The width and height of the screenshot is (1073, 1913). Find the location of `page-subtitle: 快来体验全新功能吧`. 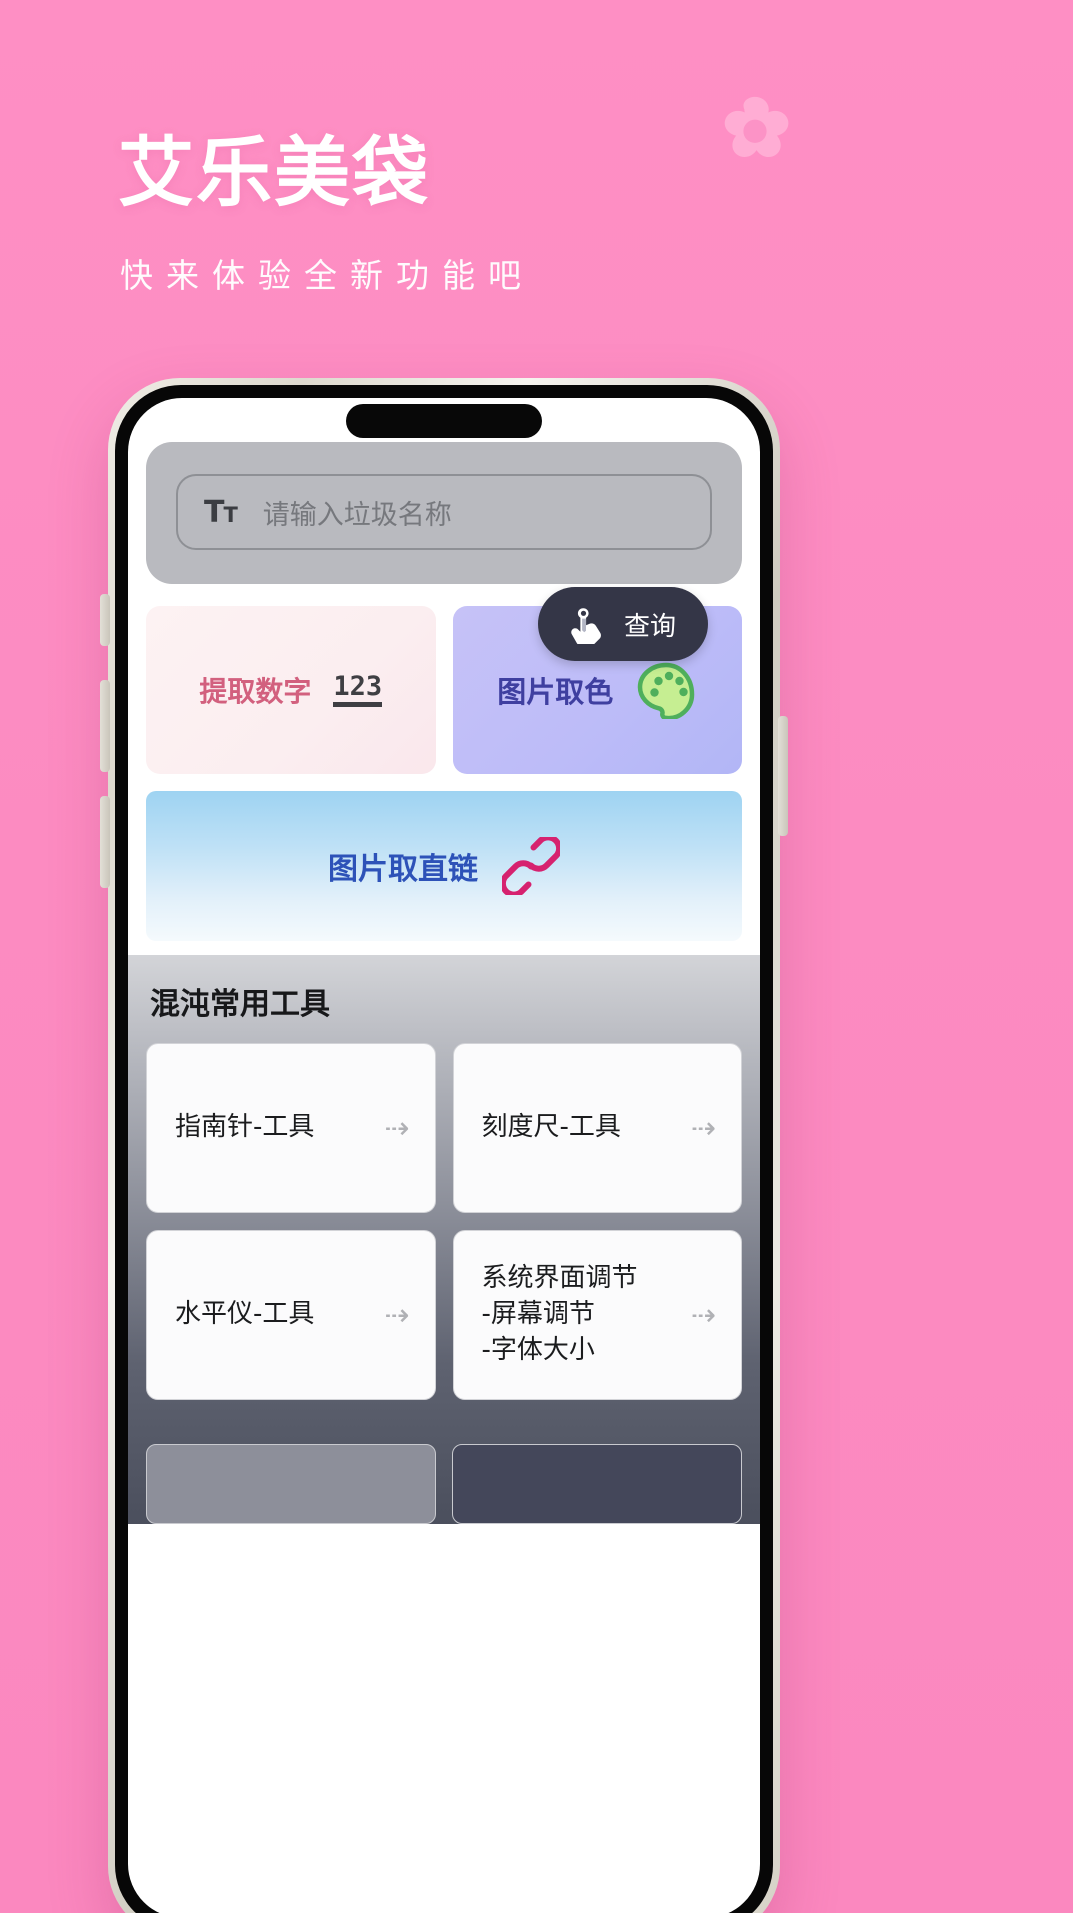

page-subtitle: 快来体验全新功能吧 is located at coordinates (327, 275).